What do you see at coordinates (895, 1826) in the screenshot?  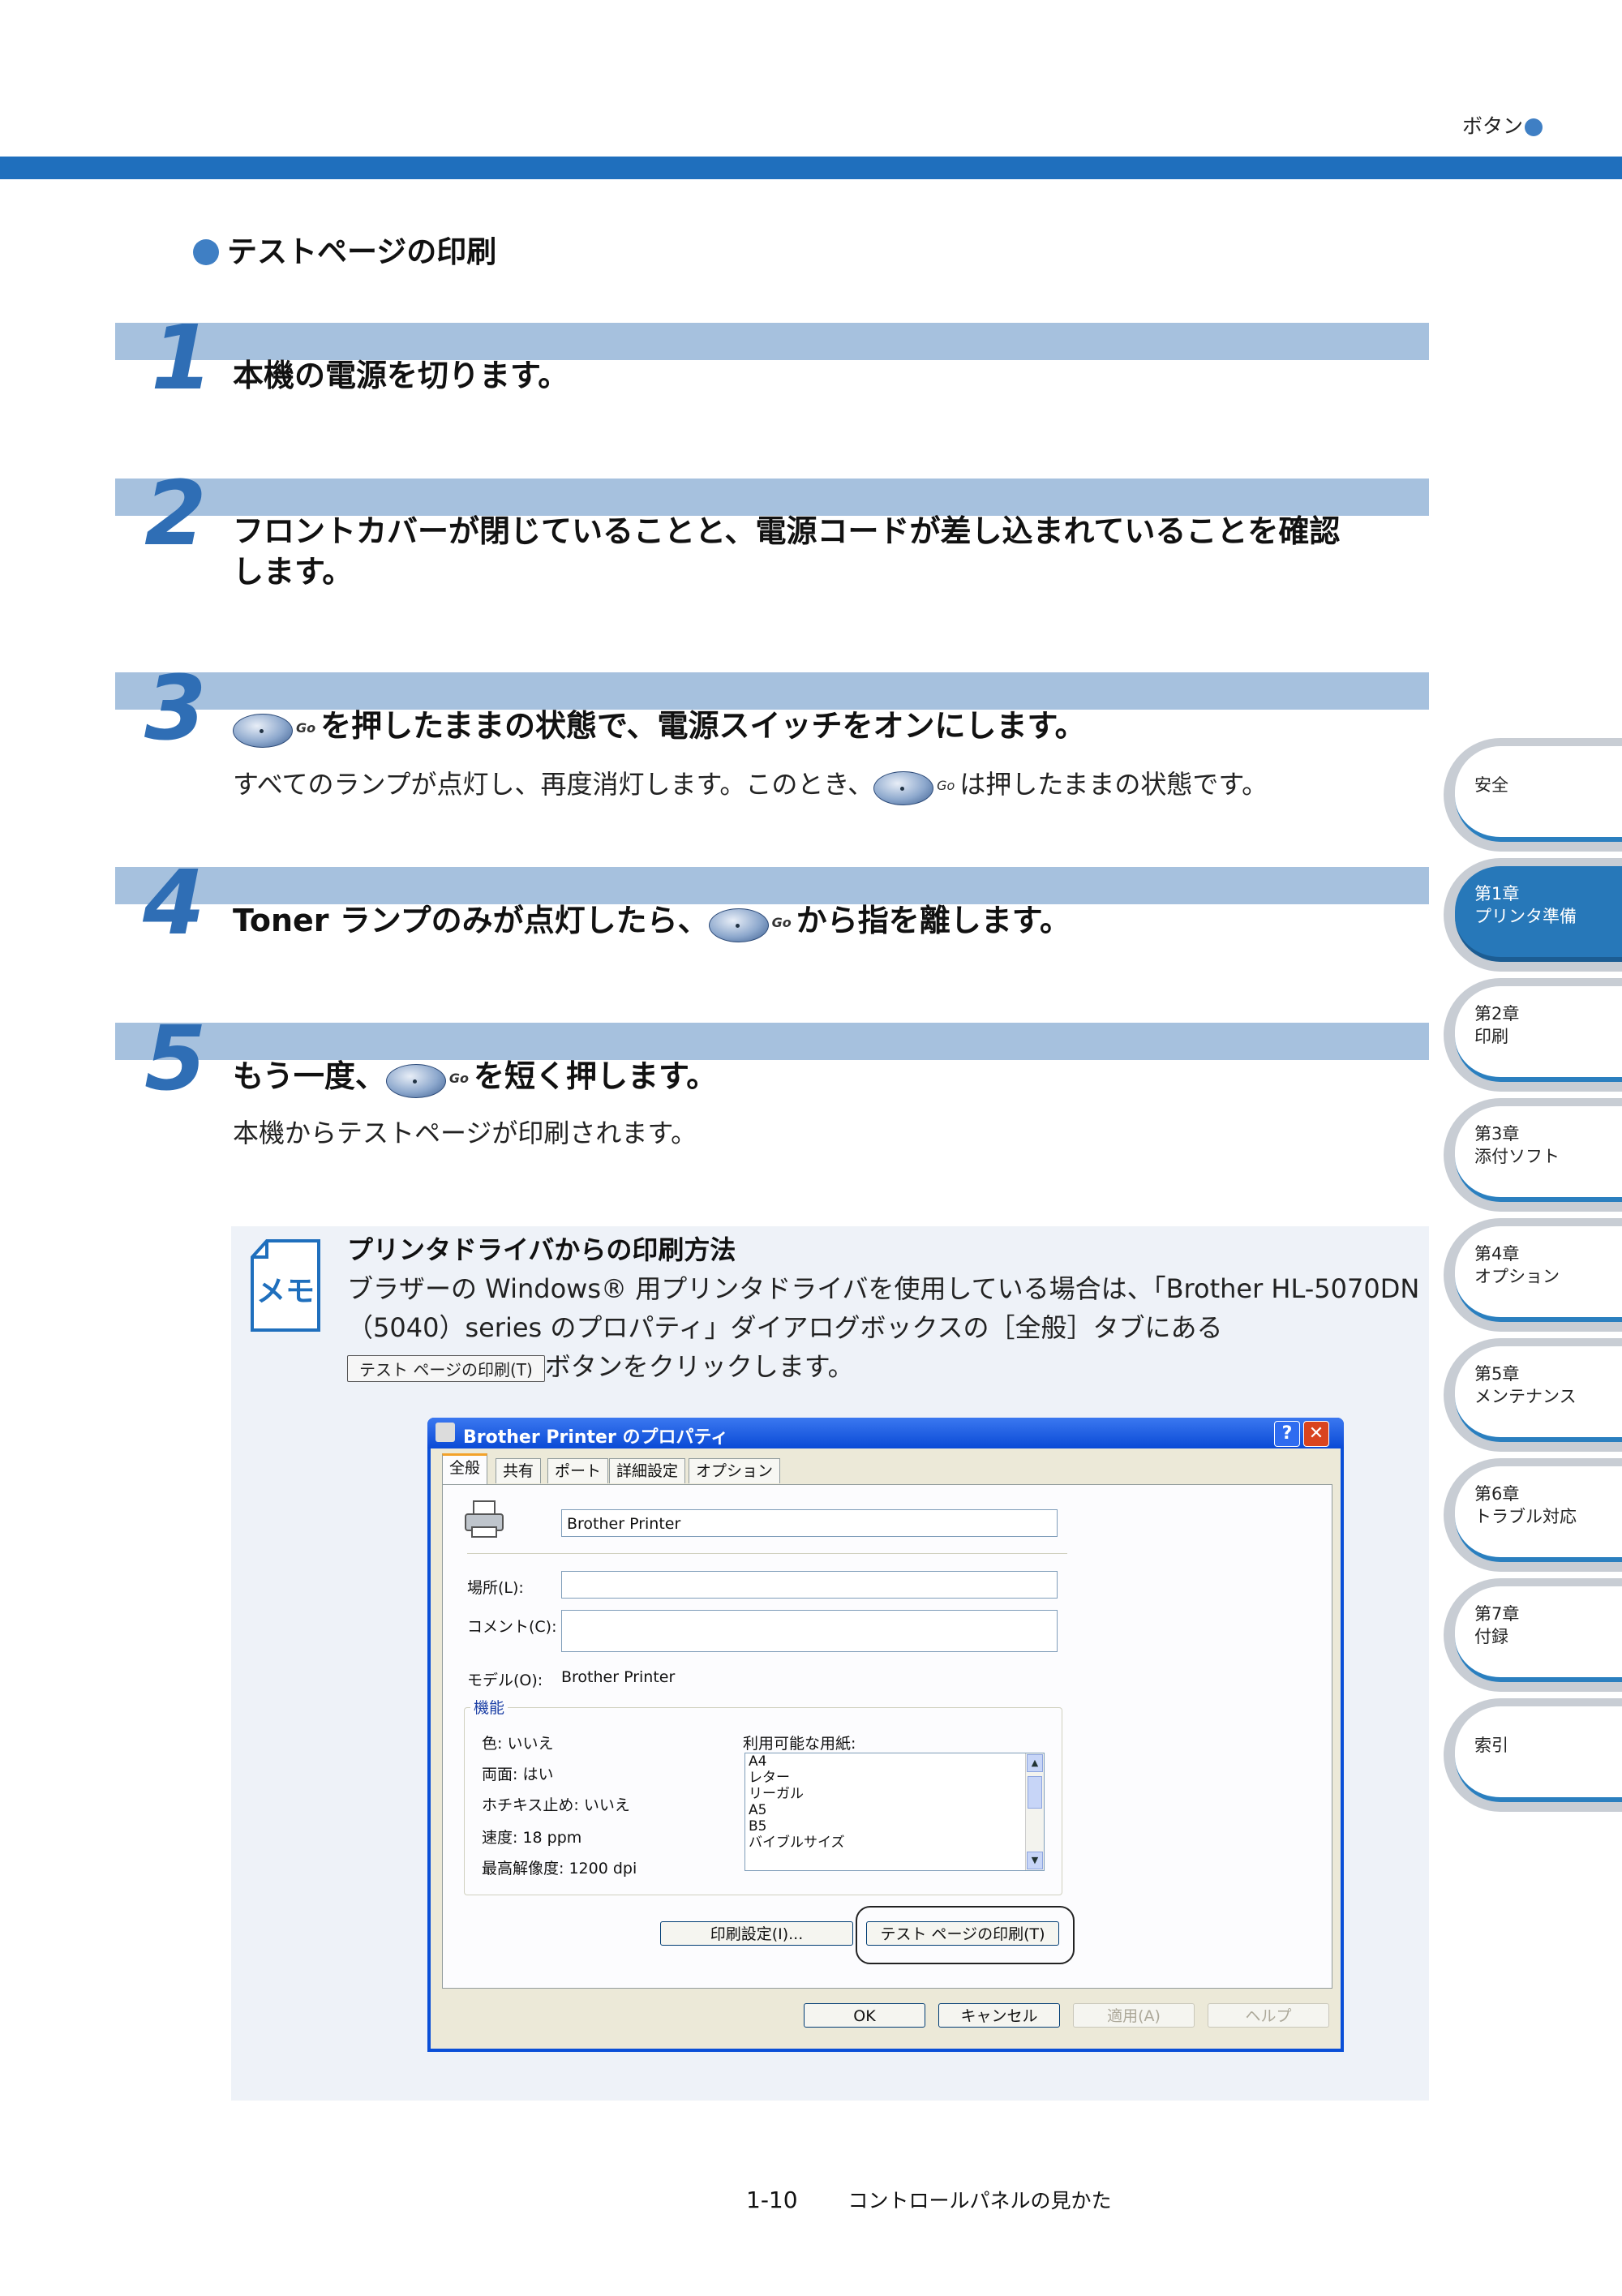 I see `list-item: B5` at bounding box center [895, 1826].